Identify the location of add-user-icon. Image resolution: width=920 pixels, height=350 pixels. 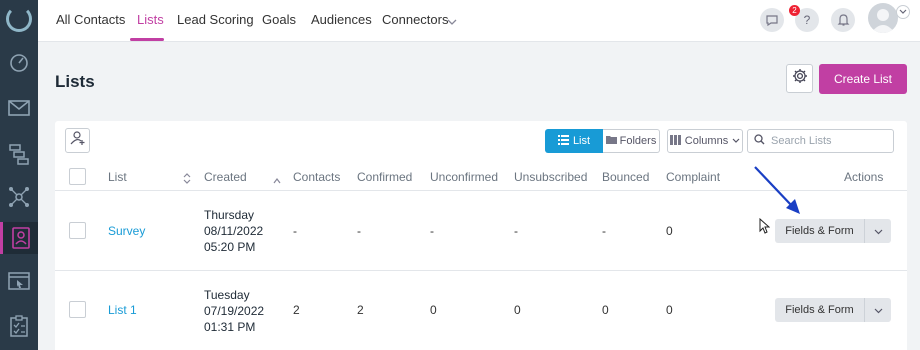
(78, 140).